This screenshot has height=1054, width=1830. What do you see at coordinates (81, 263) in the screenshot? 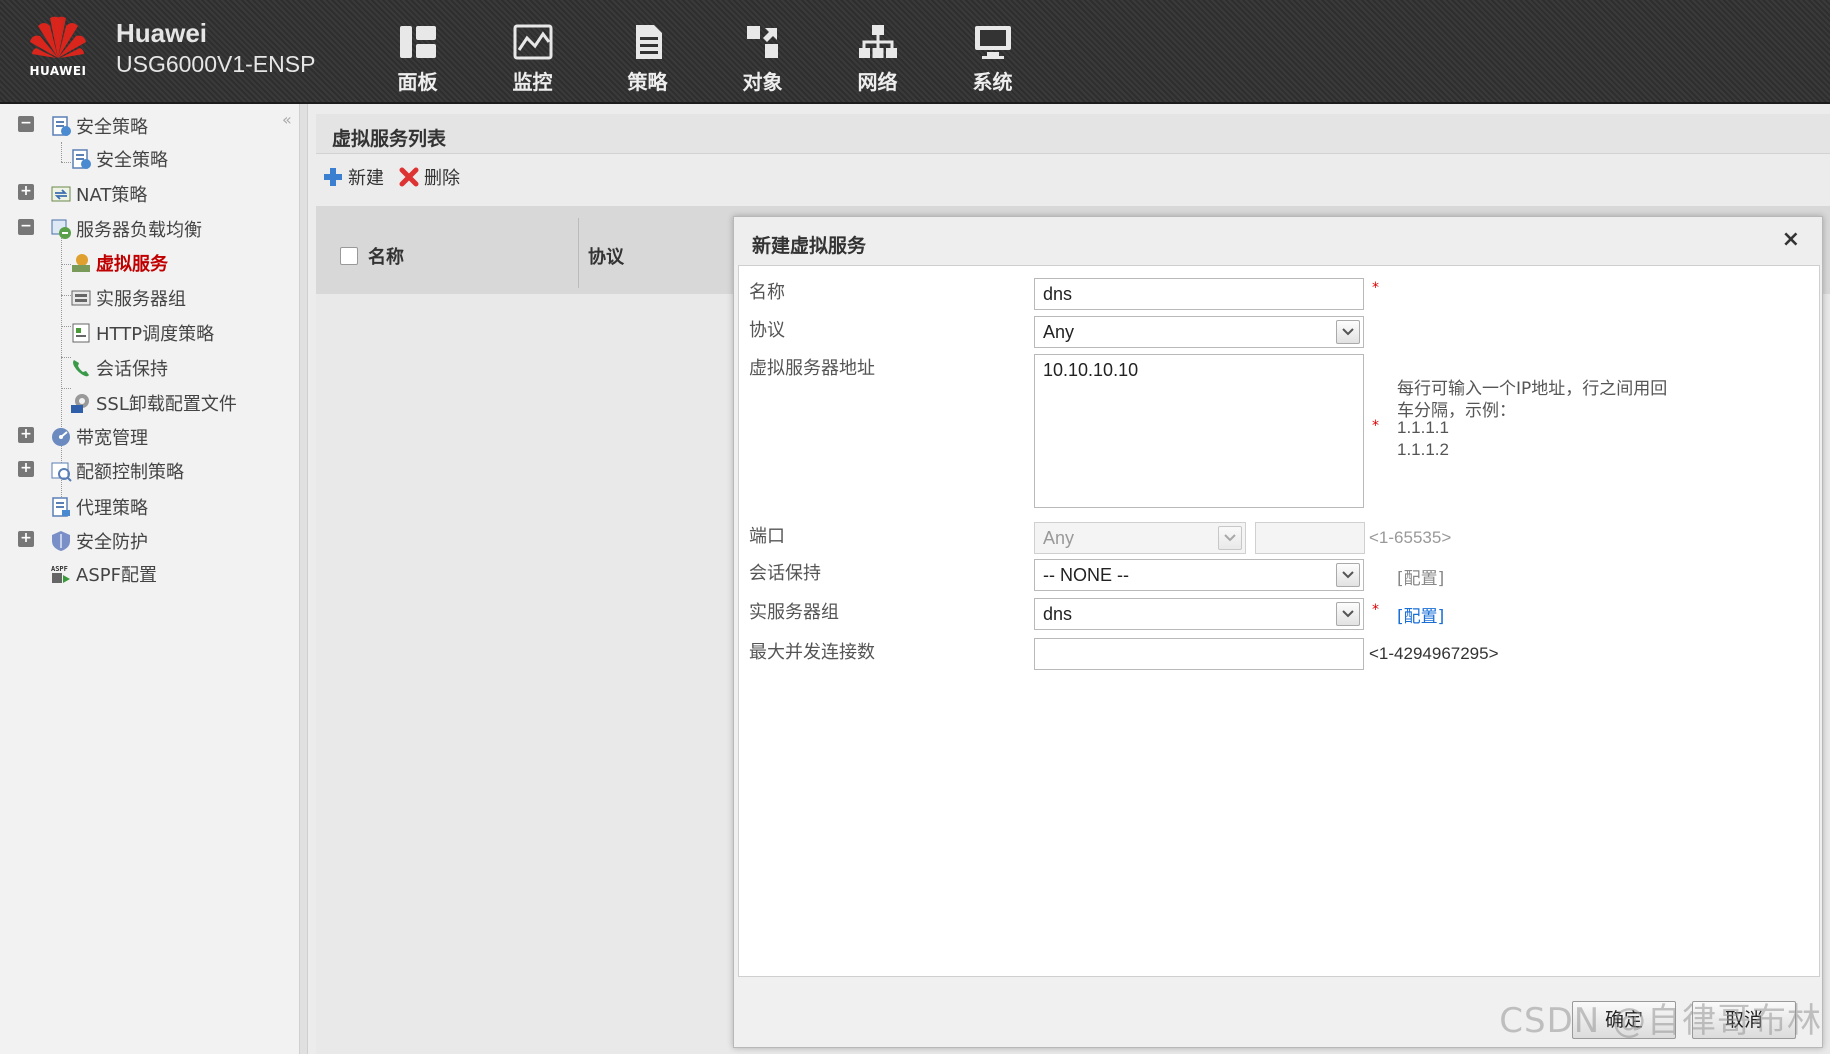
I see `virtual-service-icon` at bounding box center [81, 263].